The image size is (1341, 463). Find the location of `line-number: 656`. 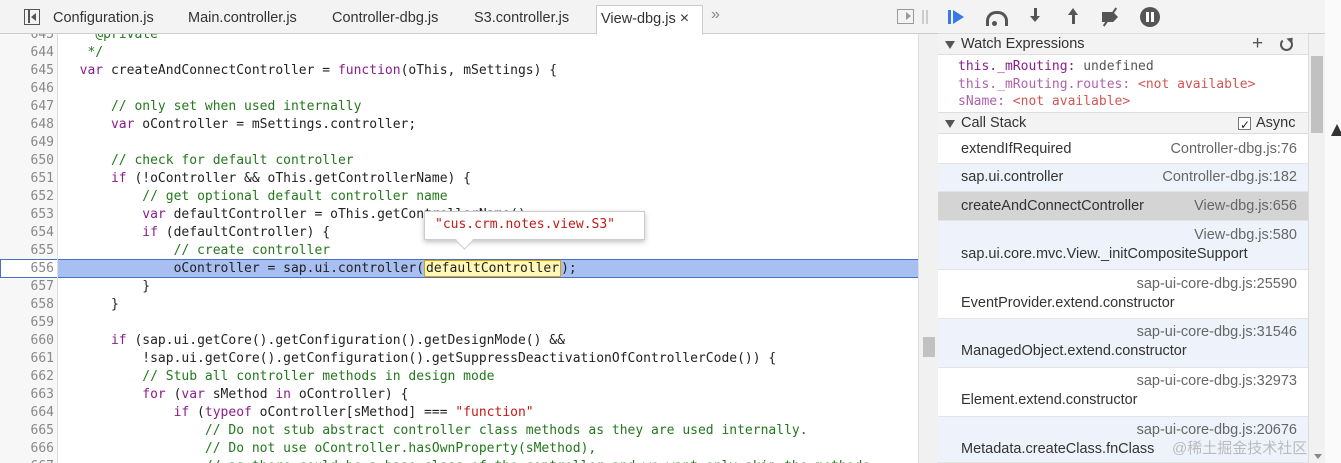

line-number: 656 is located at coordinates (27, 269).